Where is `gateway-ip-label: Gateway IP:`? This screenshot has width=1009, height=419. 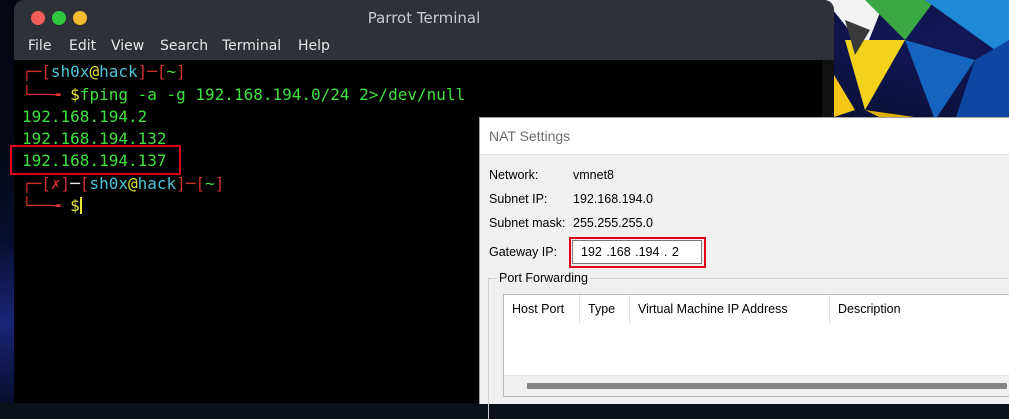
gateway-ip-label: Gateway IP: is located at coordinates (523, 252).